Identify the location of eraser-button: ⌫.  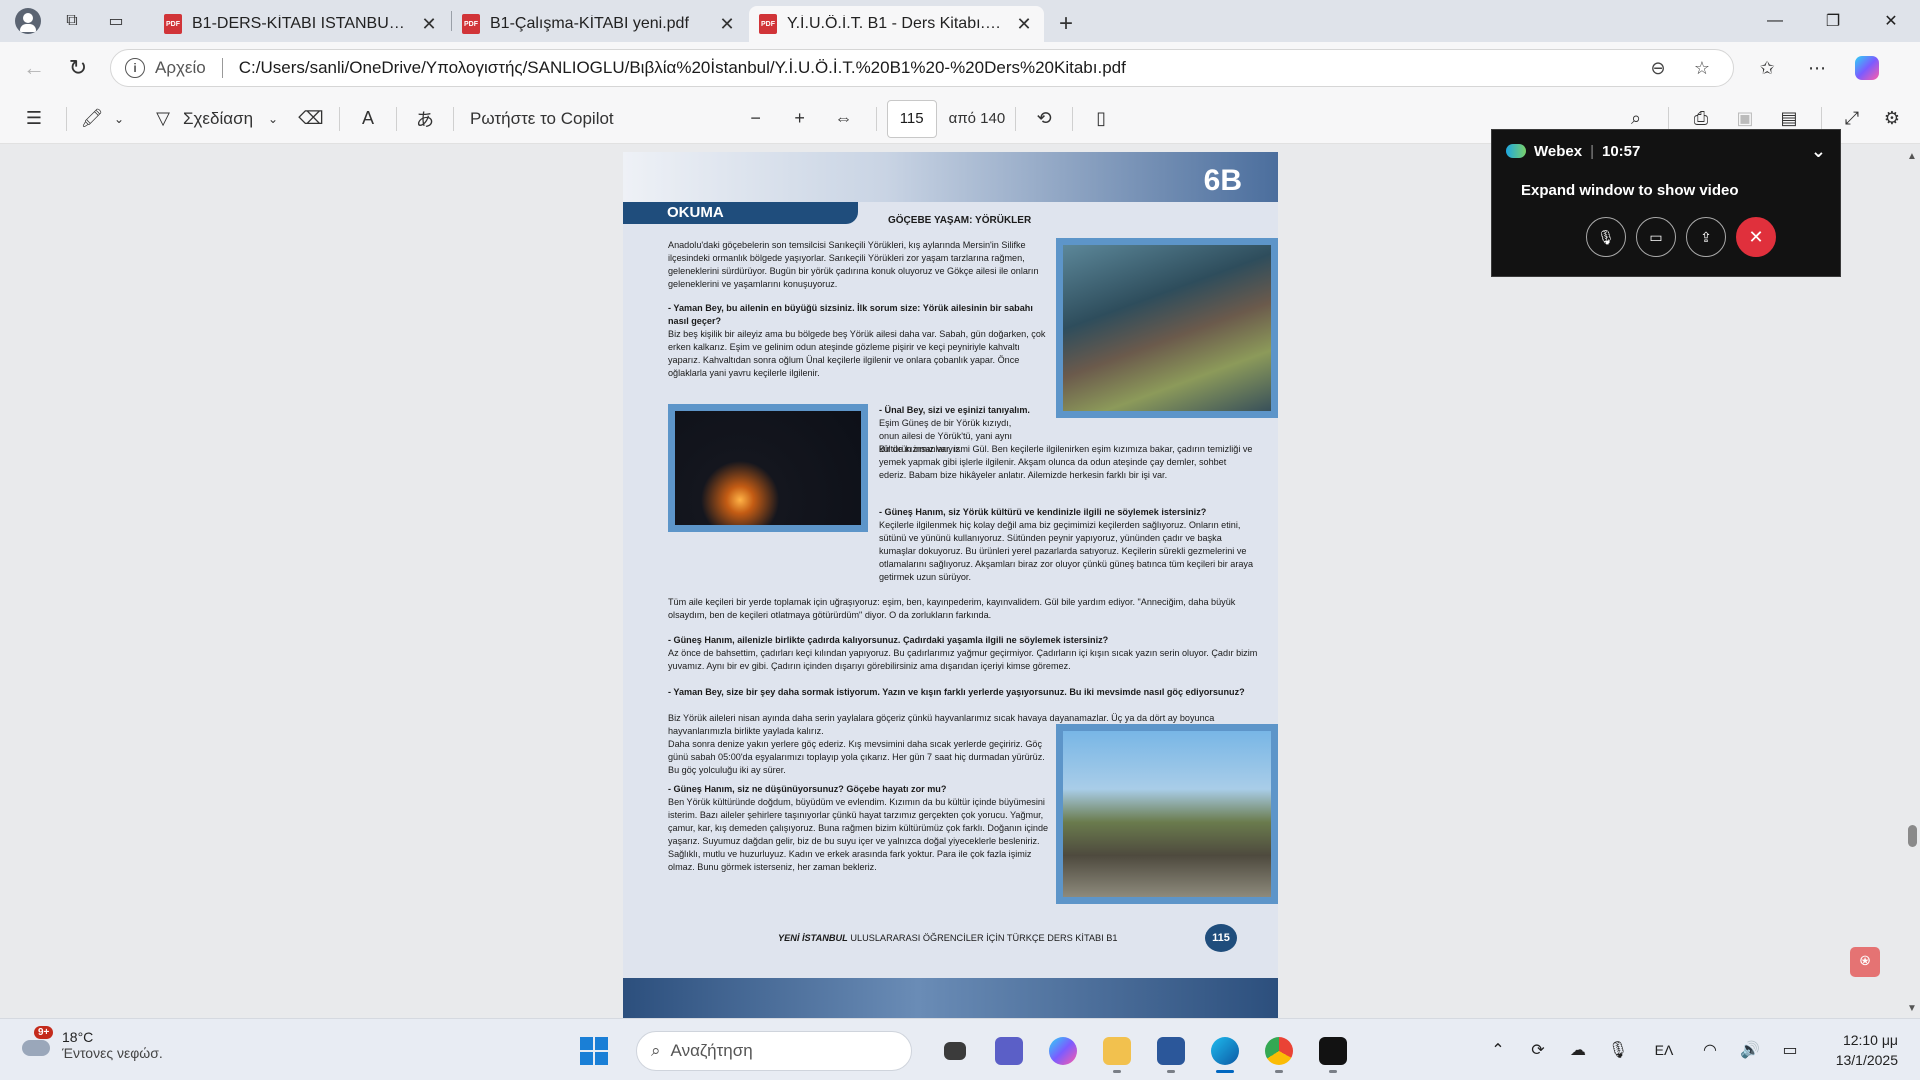
(311, 119).